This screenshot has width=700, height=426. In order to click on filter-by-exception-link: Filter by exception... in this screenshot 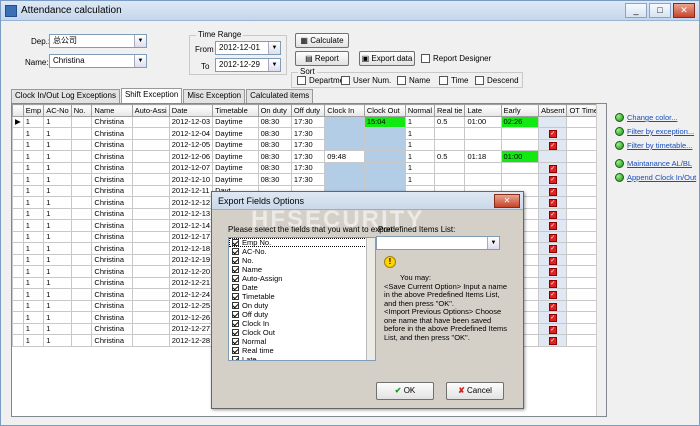, I will do `click(654, 131)`.